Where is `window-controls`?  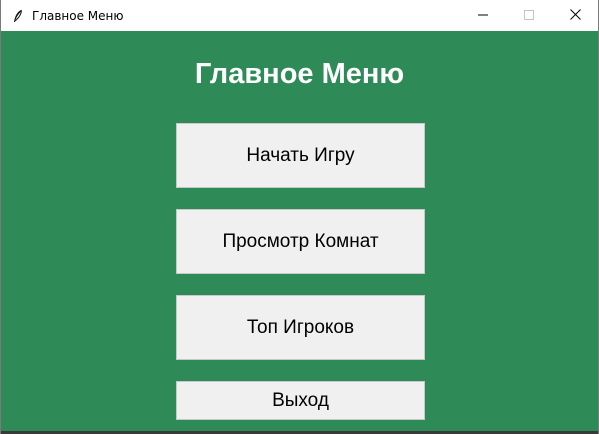
window-controls is located at coordinates (529, 15).